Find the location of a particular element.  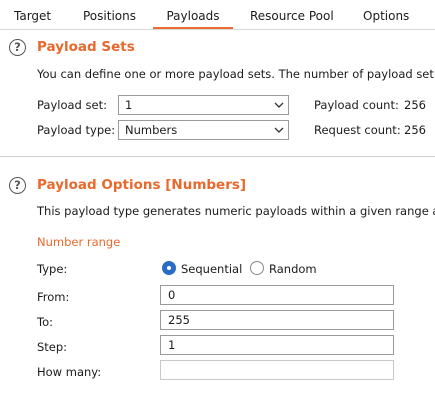

payload-sets-title: Payload Sets is located at coordinates (86, 47).